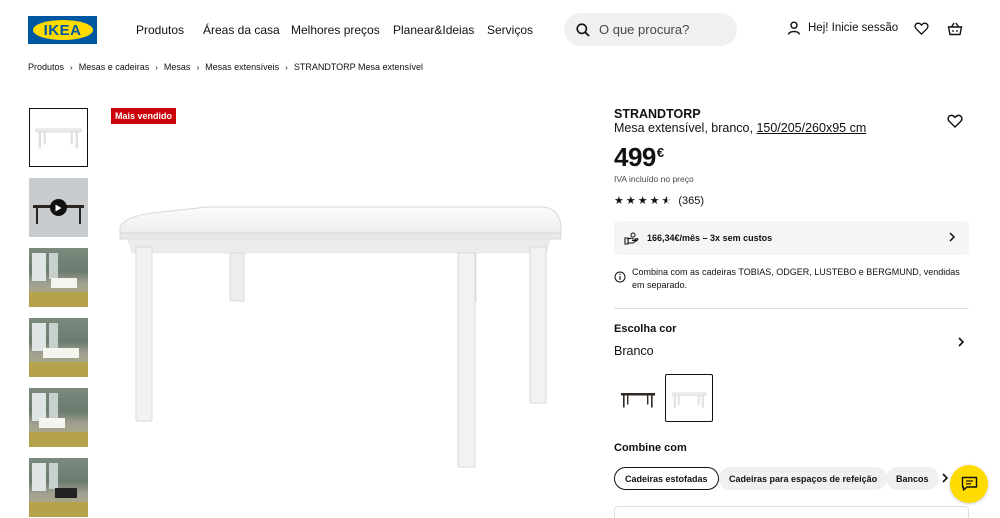 Image resolution: width=1000 pixels, height=518 pixels. Describe the element at coordinates (635, 157) in the screenshot. I see `price-value: 499` at that location.